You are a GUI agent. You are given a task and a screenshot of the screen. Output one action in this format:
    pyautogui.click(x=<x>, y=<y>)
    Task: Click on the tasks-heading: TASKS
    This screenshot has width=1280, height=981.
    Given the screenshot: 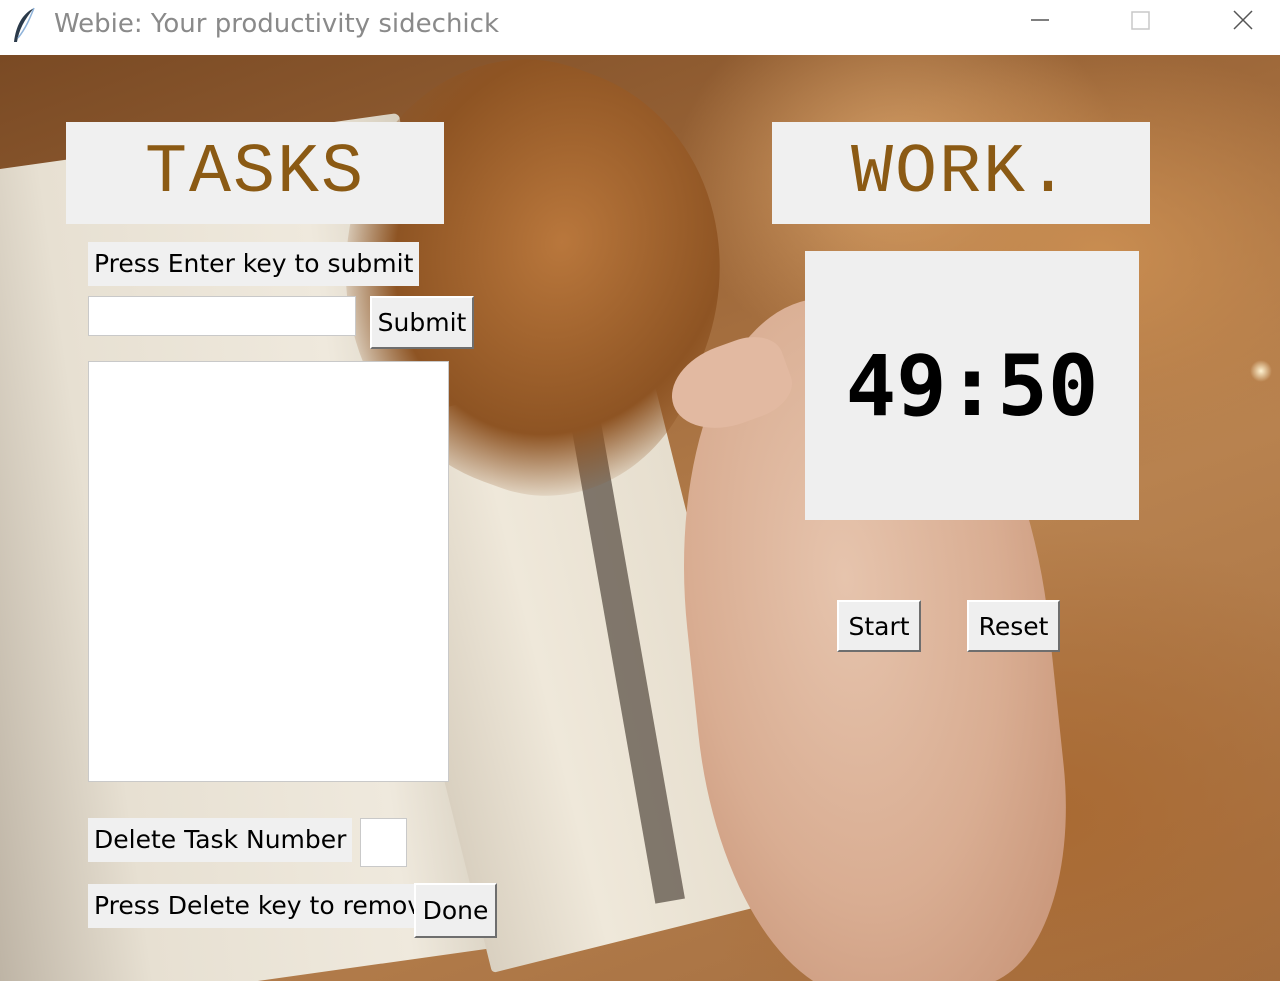 What is the action you would take?
    pyautogui.click(x=255, y=173)
    